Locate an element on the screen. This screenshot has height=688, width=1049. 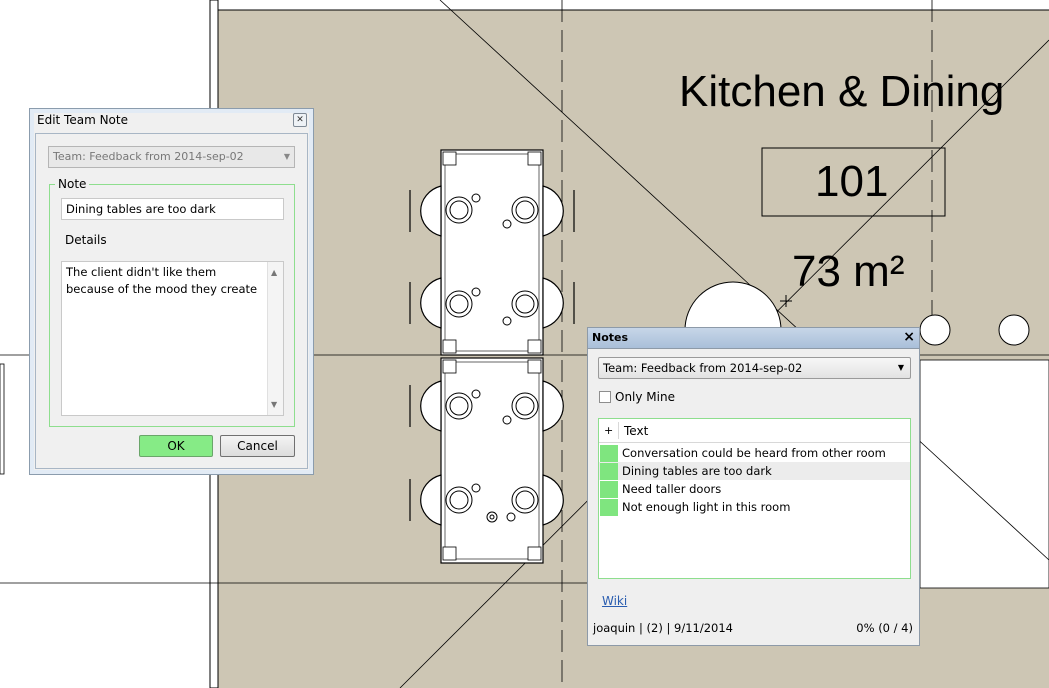
ok-button: OK is located at coordinates (176, 446).